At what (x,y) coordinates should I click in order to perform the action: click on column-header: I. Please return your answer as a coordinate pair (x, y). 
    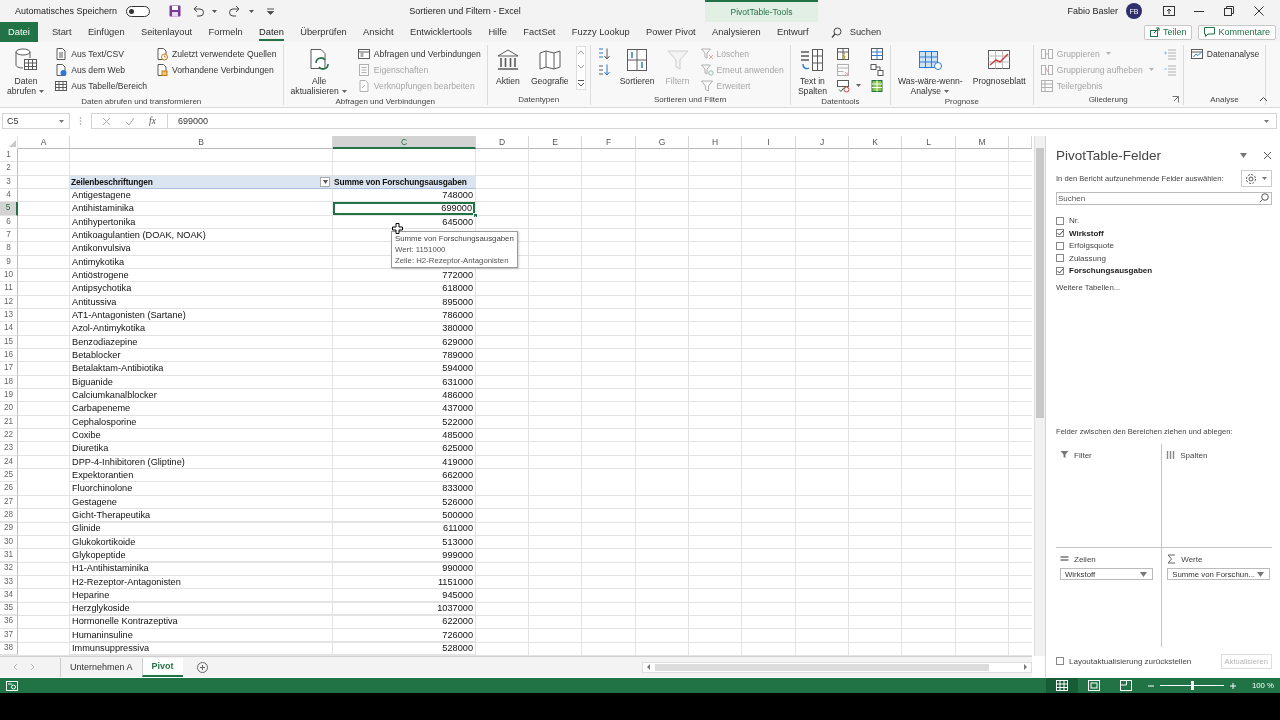
    Looking at the image, I should click on (769, 142).